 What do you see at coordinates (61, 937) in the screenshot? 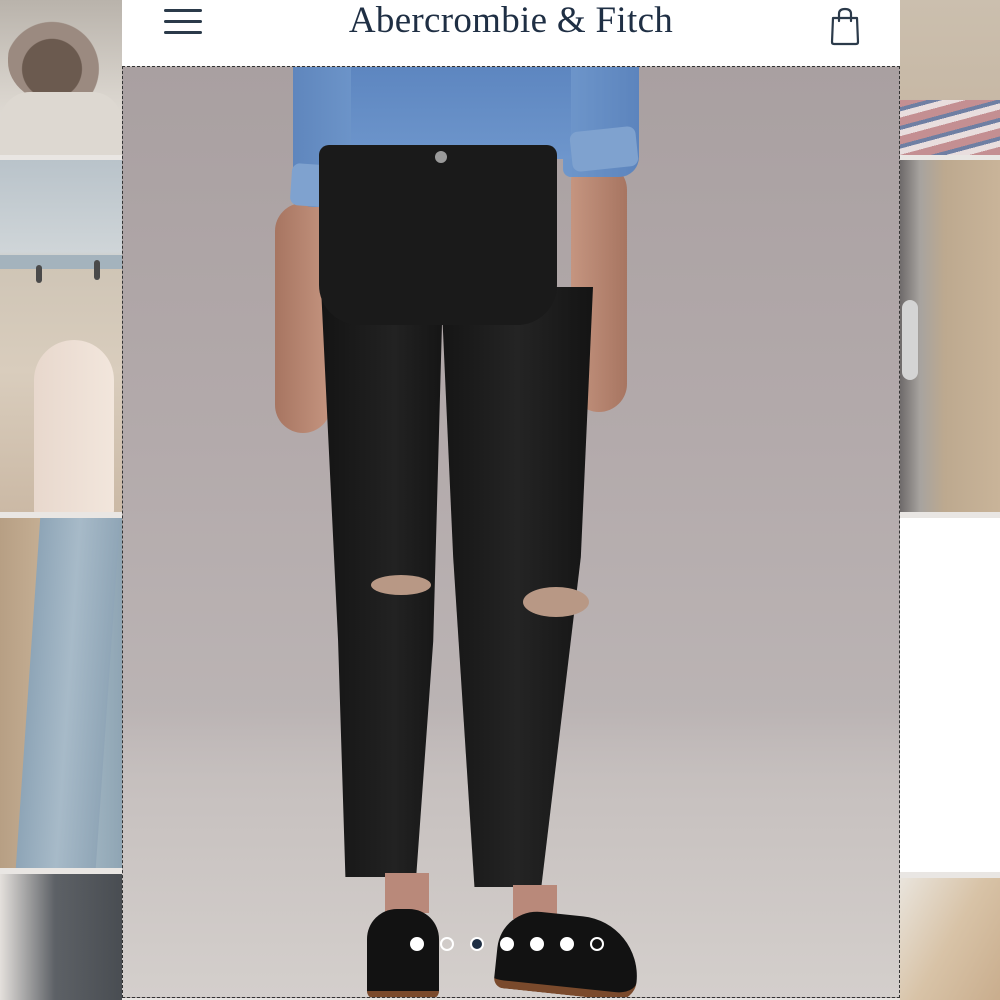
I see `background-photo-dark-jeans` at bounding box center [61, 937].